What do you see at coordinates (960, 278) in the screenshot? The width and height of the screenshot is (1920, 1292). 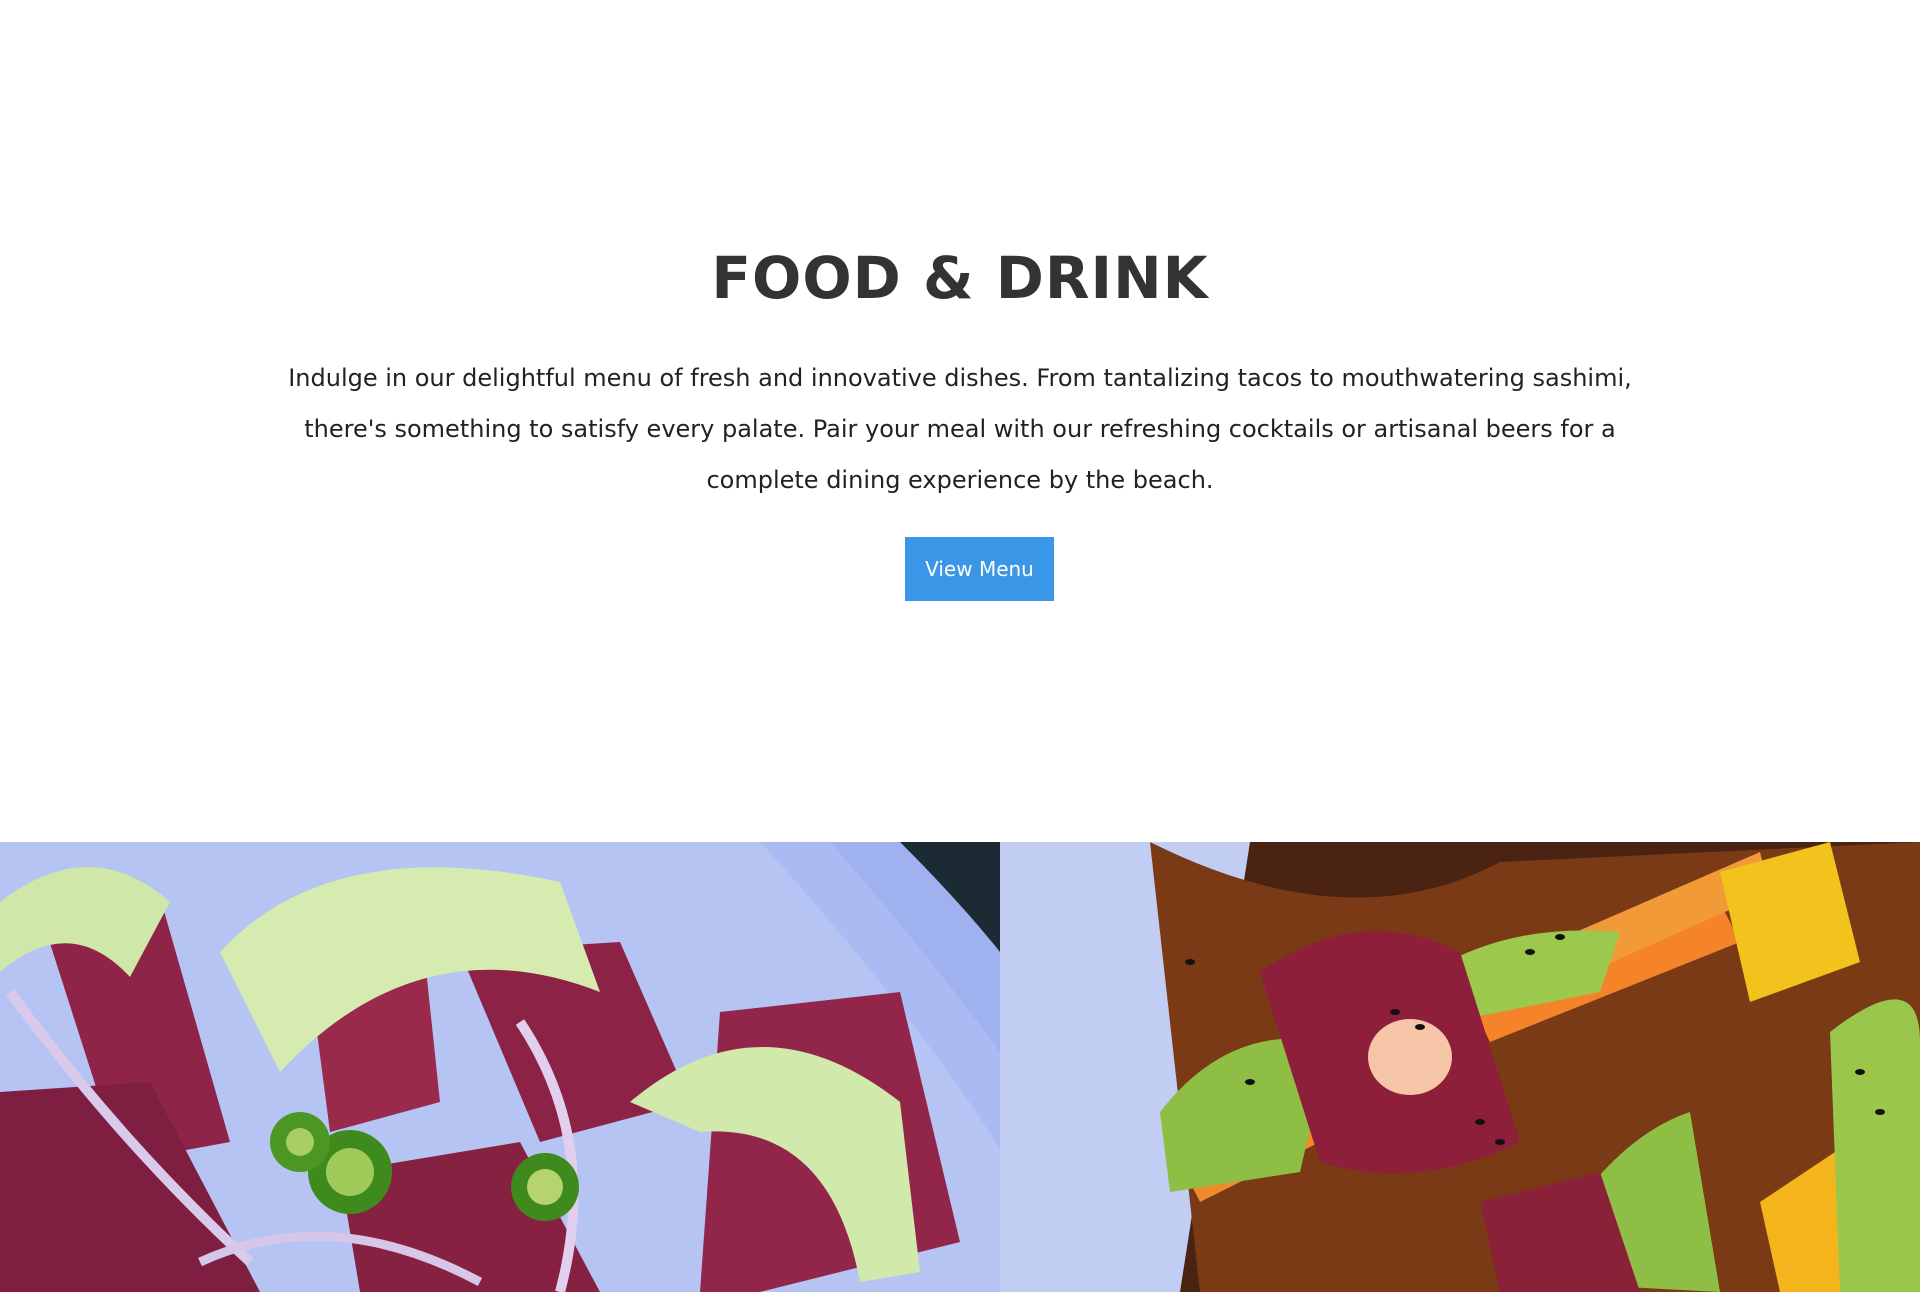 I see `section-title: FOOD & DRINK` at bounding box center [960, 278].